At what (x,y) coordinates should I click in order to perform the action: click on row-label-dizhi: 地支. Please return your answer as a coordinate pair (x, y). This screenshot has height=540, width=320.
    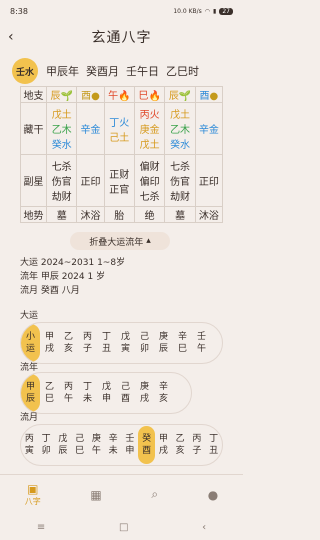
    Looking at the image, I should click on (33, 94).